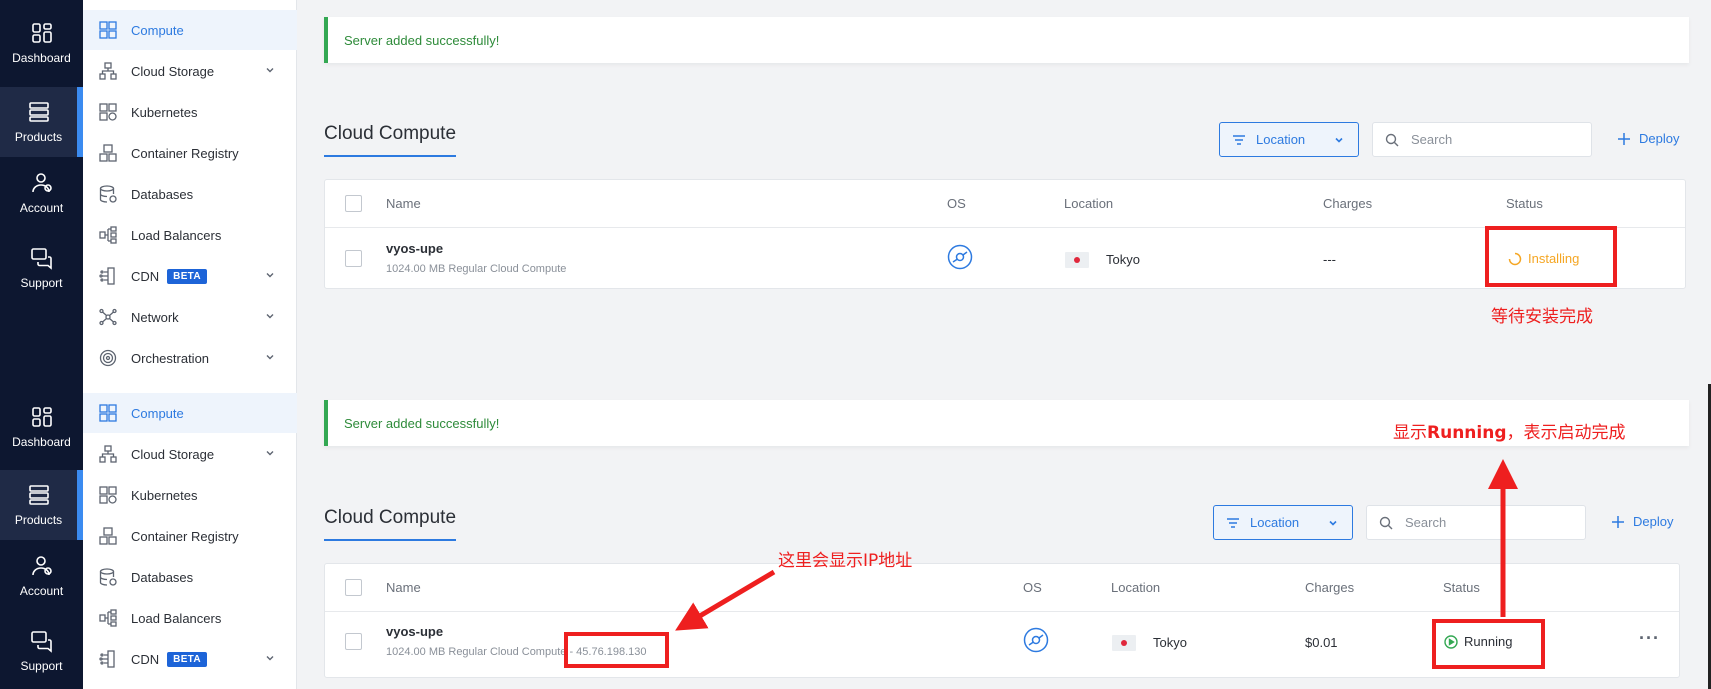 This screenshot has height=689, width=1711. I want to click on annotation-running-post: ，表示启动完成, so click(1566, 433).